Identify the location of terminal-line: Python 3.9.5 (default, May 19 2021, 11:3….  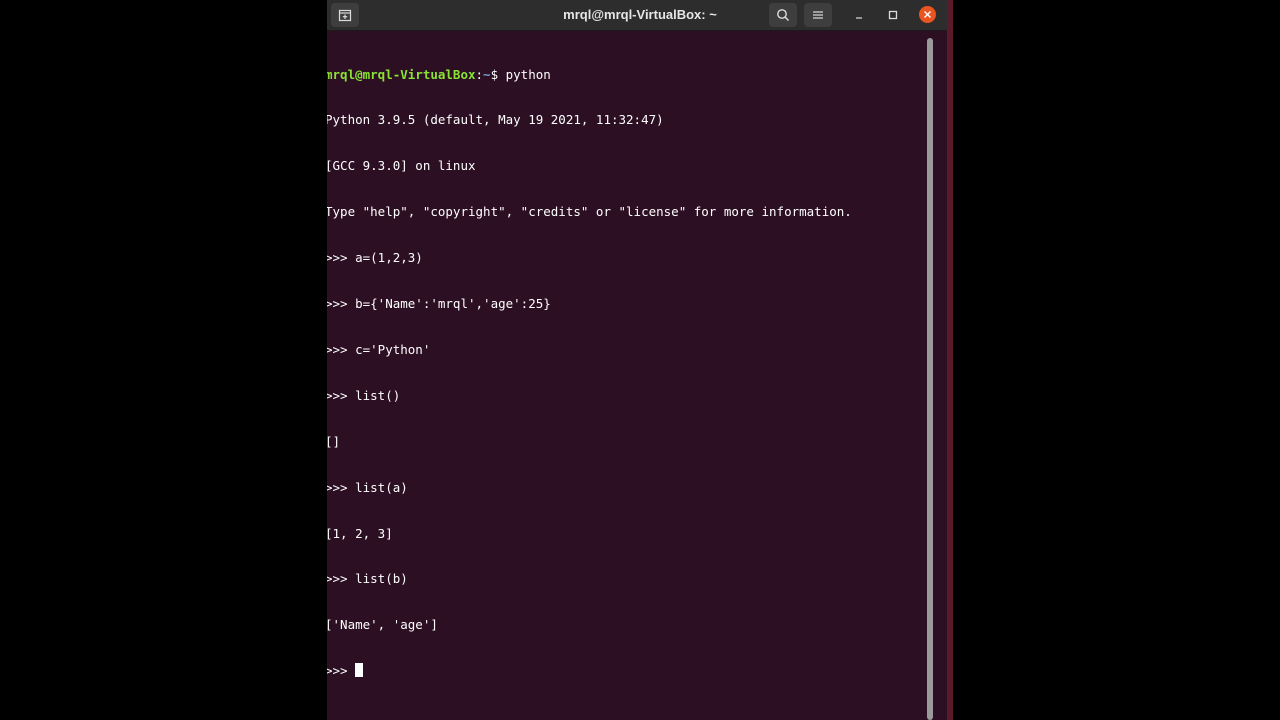
(495, 120).